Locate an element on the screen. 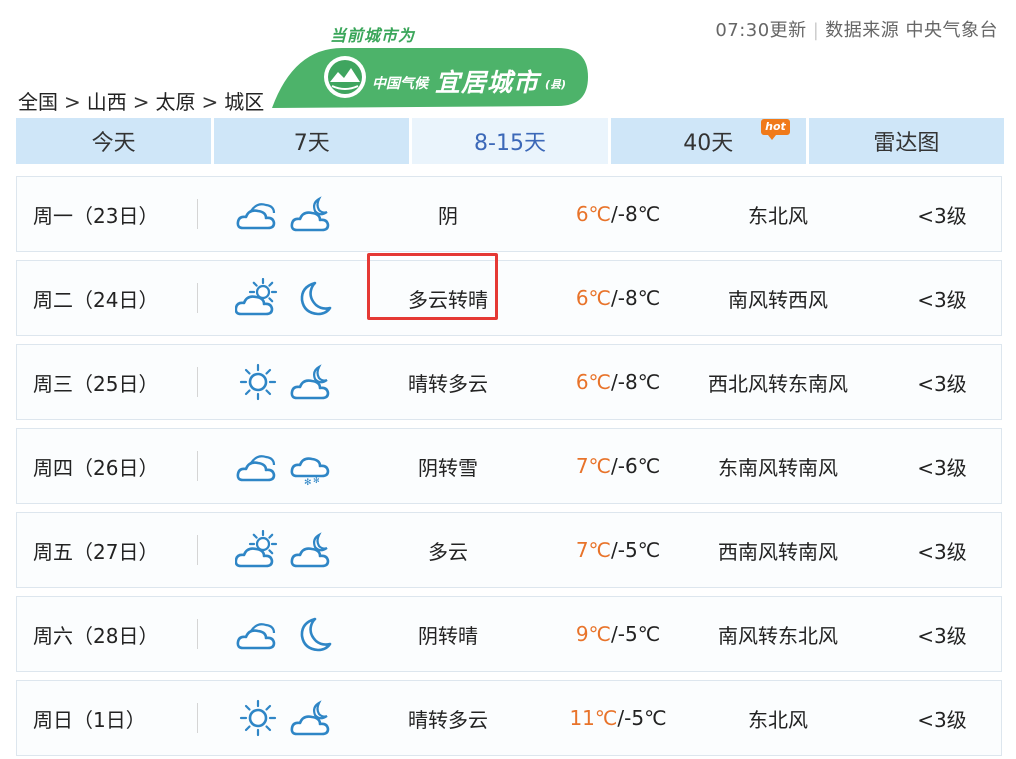 This screenshot has height=759, width=1016. weather-condition: 阴 is located at coordinates (448, 215).